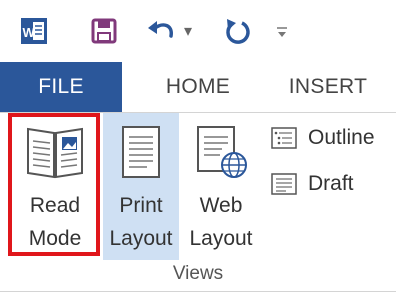 The height and width of the screenshot is (293, 396). Describe the element at coordinates (328, 87) in the screenshot. I see `tab-insert: INSERT` at that location.